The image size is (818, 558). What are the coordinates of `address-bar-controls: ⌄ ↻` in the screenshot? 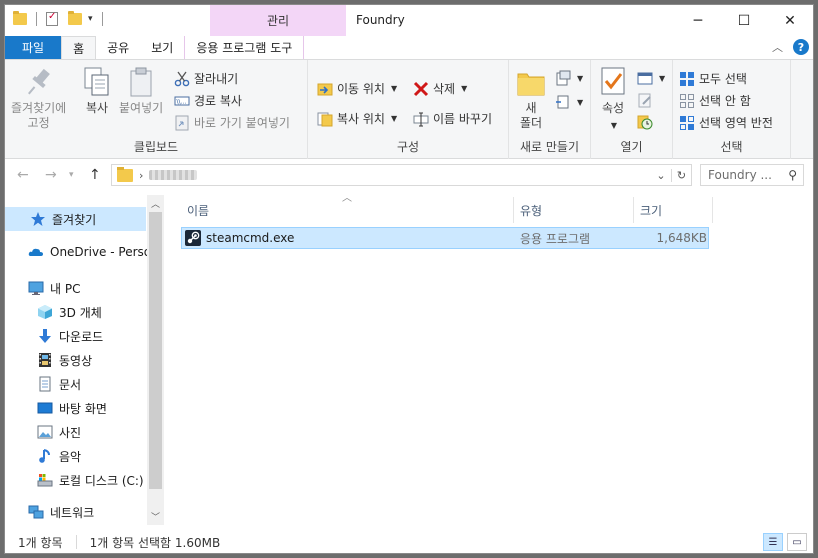 It's located at (671, 175).